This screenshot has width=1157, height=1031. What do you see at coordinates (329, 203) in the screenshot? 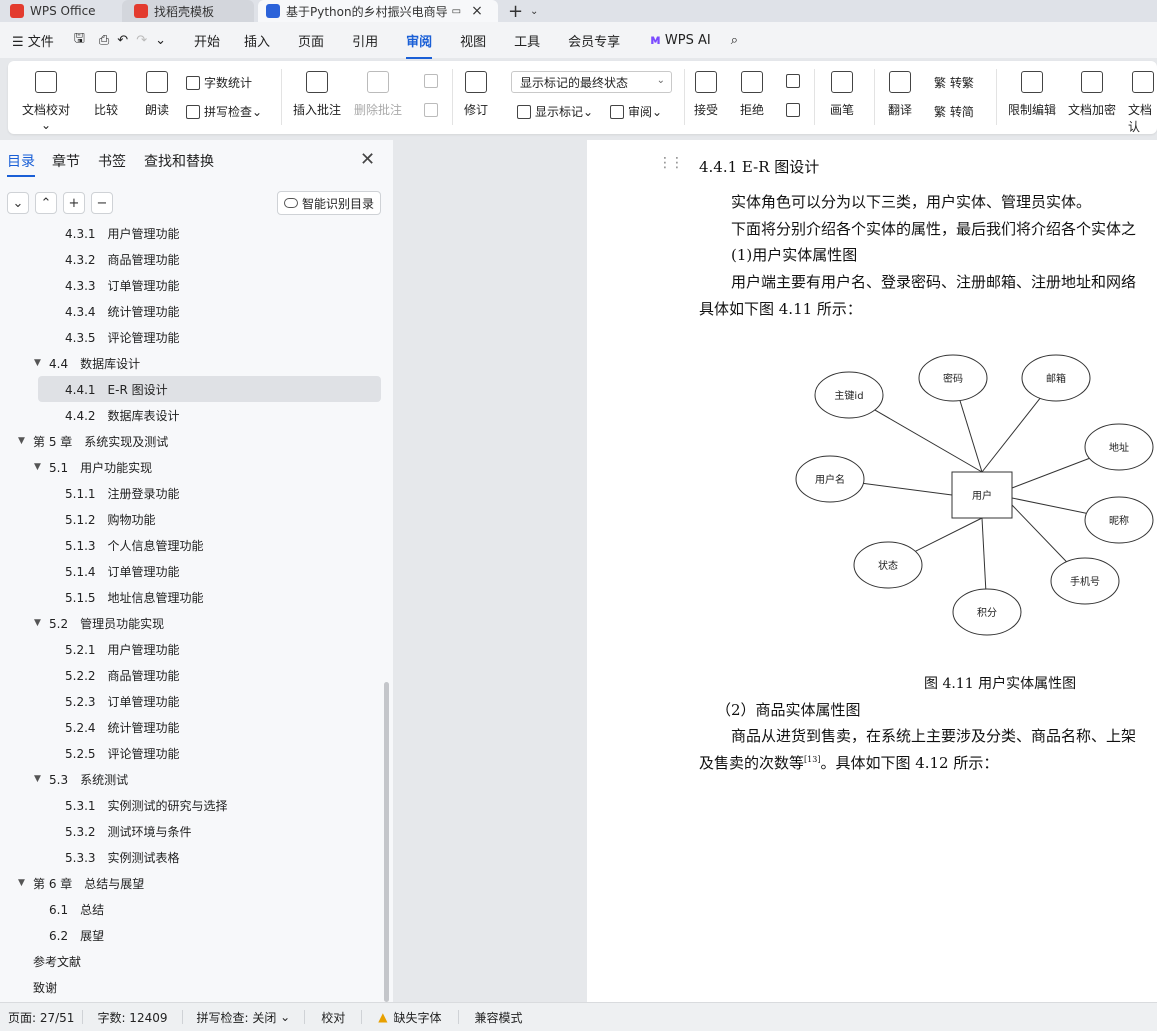
I see `smart-toc-button: 智能识别目录` at bounding box center [329, 203].